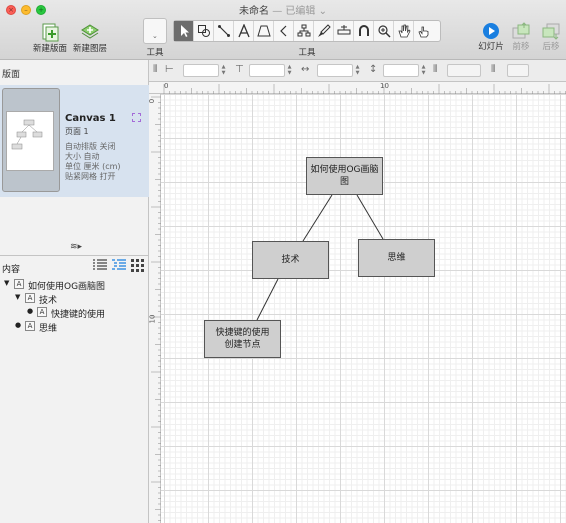  Describe the element at coordinates (50, 32) in the screenshot. I see `new-canvas-icon` at that location.